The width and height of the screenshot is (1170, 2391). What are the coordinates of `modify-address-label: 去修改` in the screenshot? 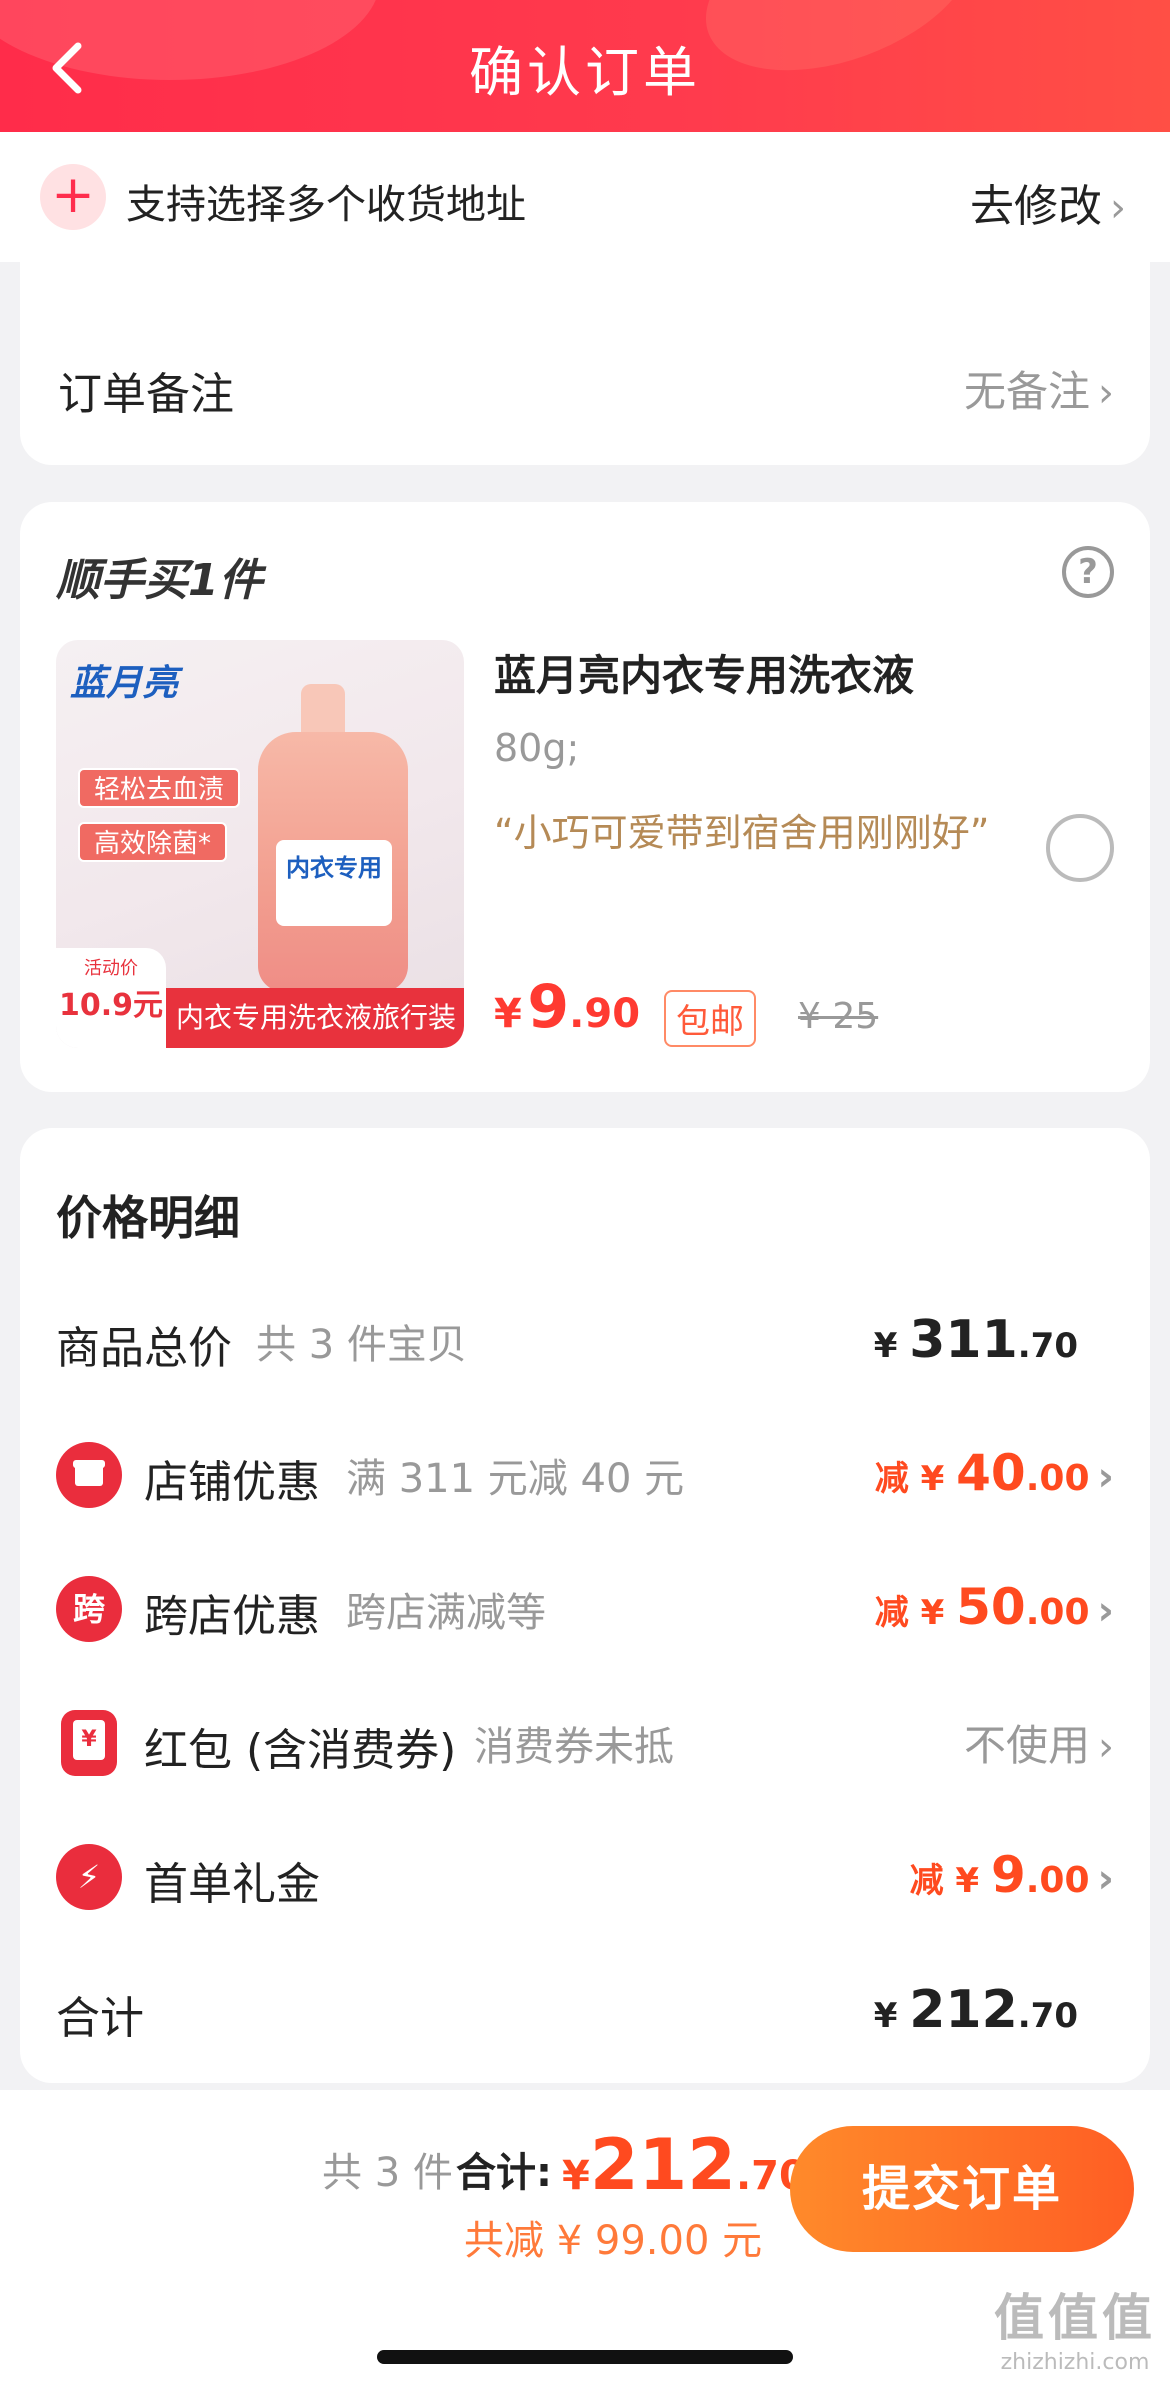 It's located at (1036, 206).